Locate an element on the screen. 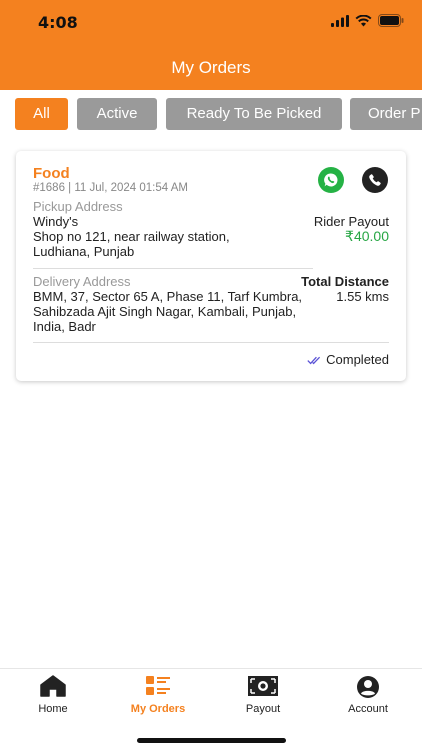 The height and width of the screenshot is (750, 422). pickup-address-line2: Ludhiana, Punjab is located at coordinates (84, 251).